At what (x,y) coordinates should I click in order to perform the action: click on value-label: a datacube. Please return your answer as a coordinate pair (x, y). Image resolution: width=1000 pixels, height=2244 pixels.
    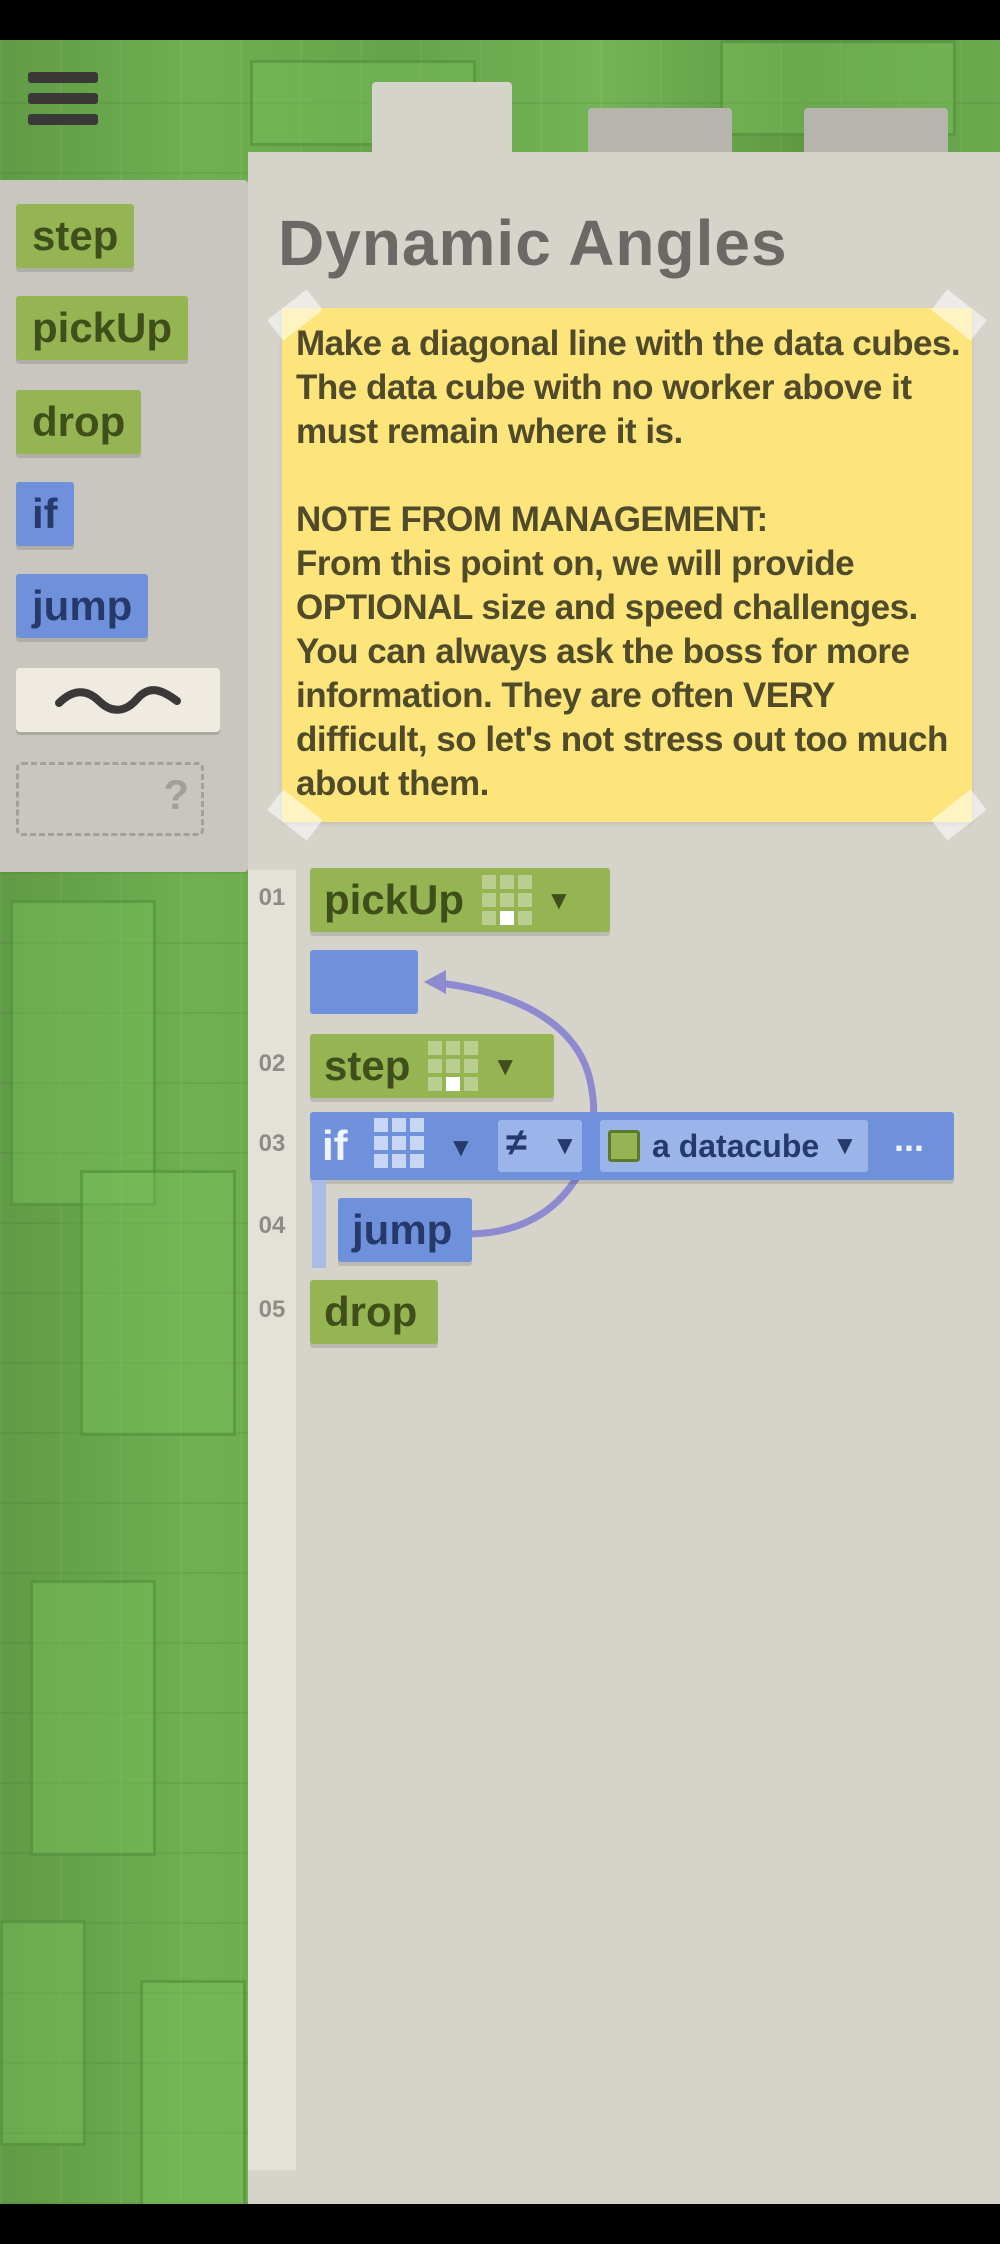
    Looking at the image, I should click on (736, 1146).